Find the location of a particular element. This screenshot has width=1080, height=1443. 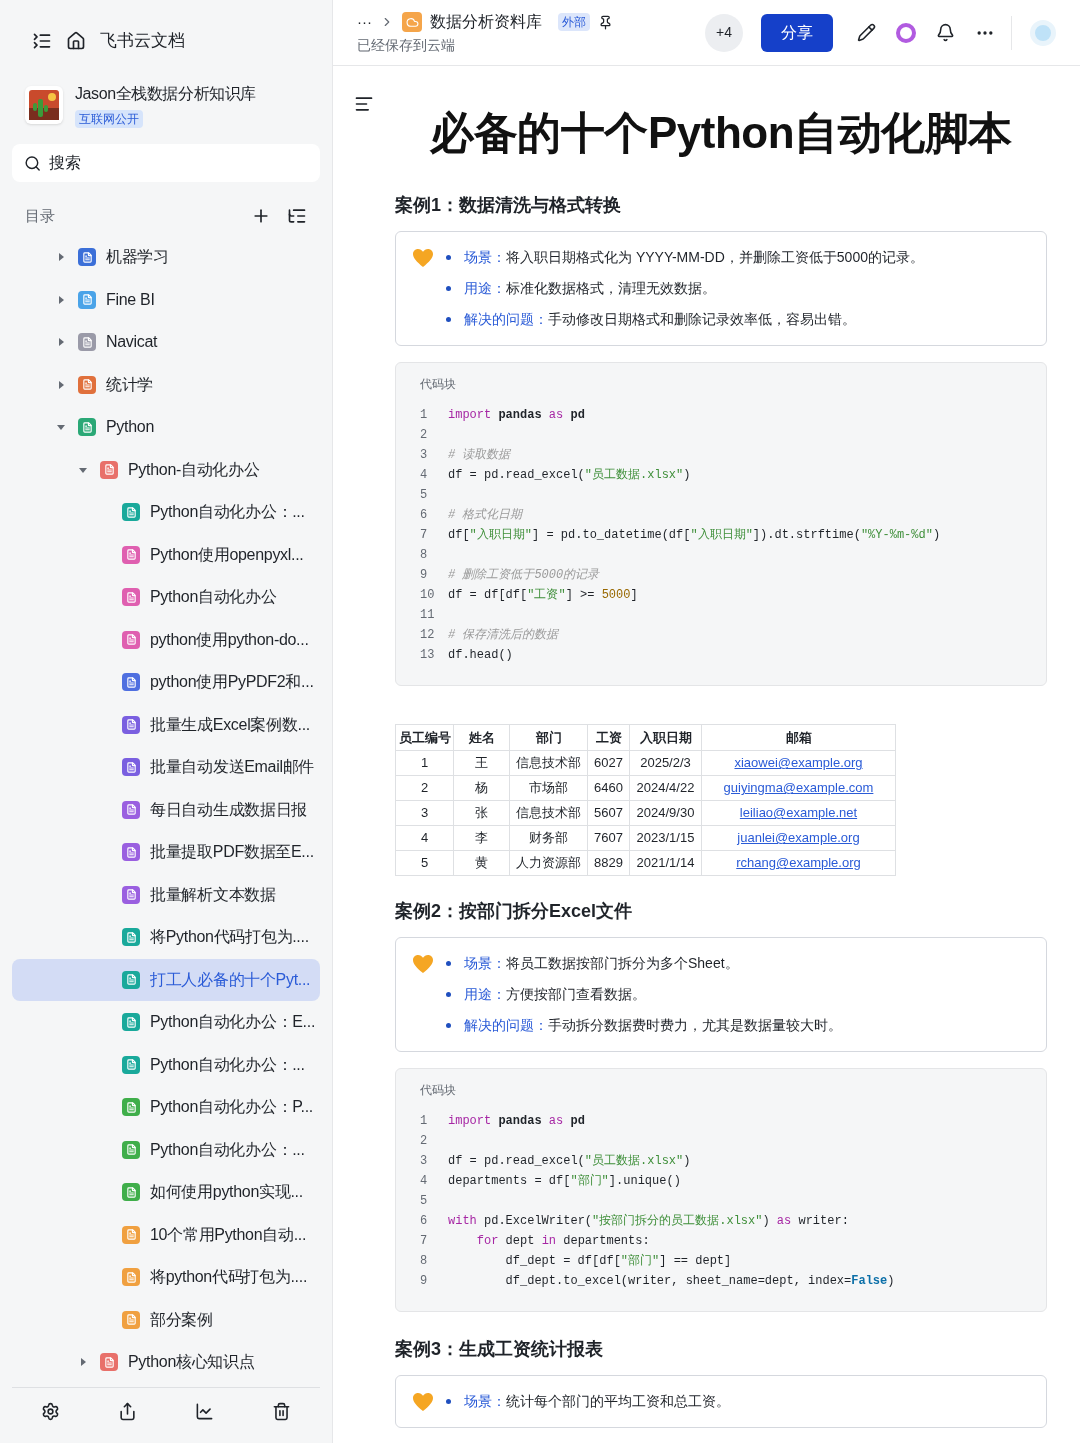

library-link: 数据分析资料库 is located at coordinates (486, 22).